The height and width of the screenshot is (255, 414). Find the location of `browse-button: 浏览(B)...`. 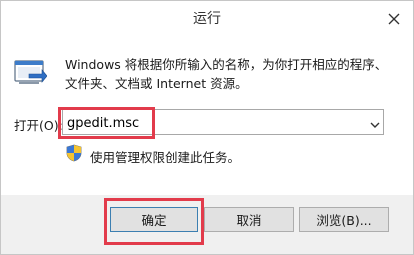

browse-button: 浏览(B)... is located at coordinates (344, 219).